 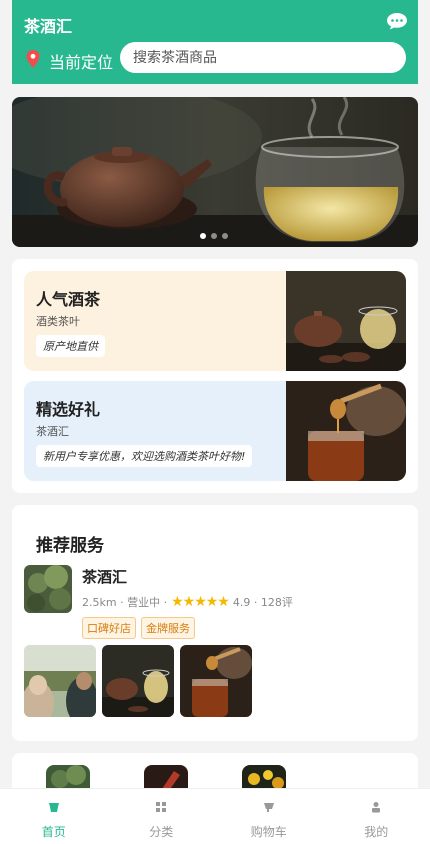 I want to click on star-rating-icon: ★★★★★, so click(x=200, y=602).